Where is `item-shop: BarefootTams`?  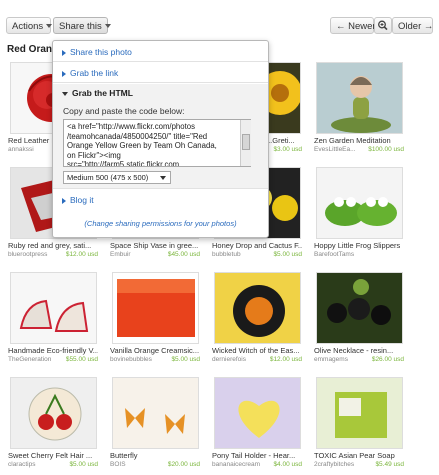 item-shop: BarefootTams is located at coordinates (334, 254).